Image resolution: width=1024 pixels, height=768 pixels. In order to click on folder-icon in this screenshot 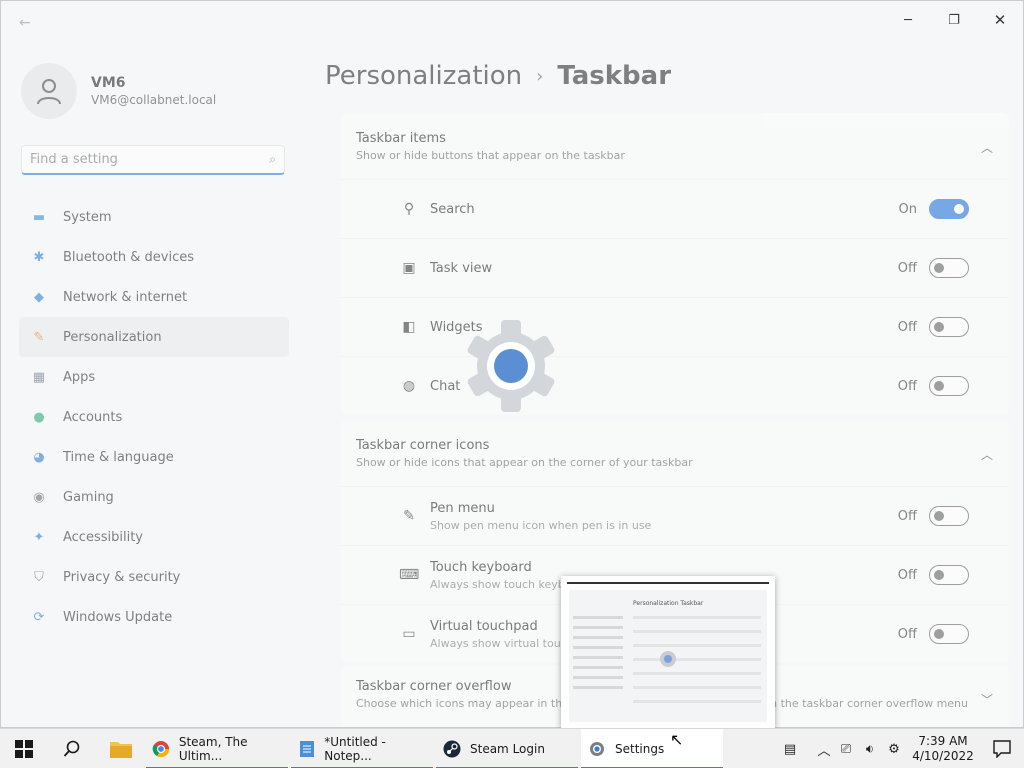, I will do `click(121, 749)`.